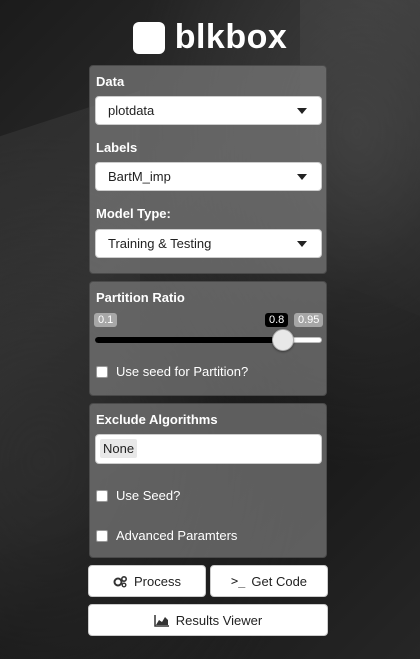  What do you see at coordinates (148, 495) in the screenshot?
I see `use-seed-label: Use Seed?` at bounding box center [148, 495].